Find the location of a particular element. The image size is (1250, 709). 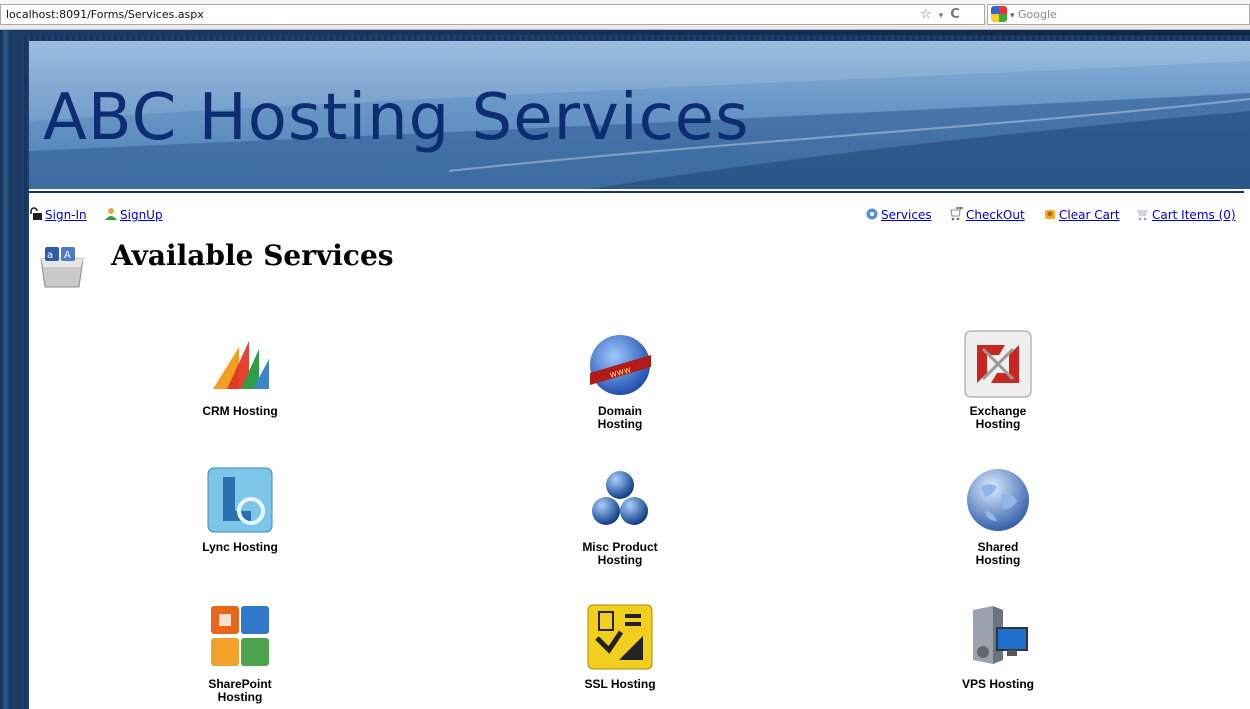

cart-items-link-item: Cart Items (0) is located at coordinates (1186, 214).